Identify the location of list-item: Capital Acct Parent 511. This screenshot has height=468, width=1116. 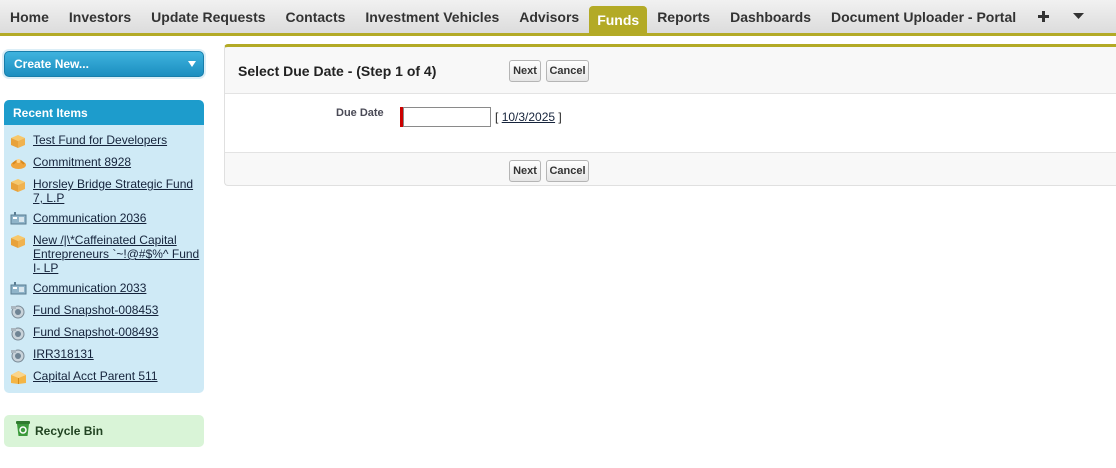
(104, 377).